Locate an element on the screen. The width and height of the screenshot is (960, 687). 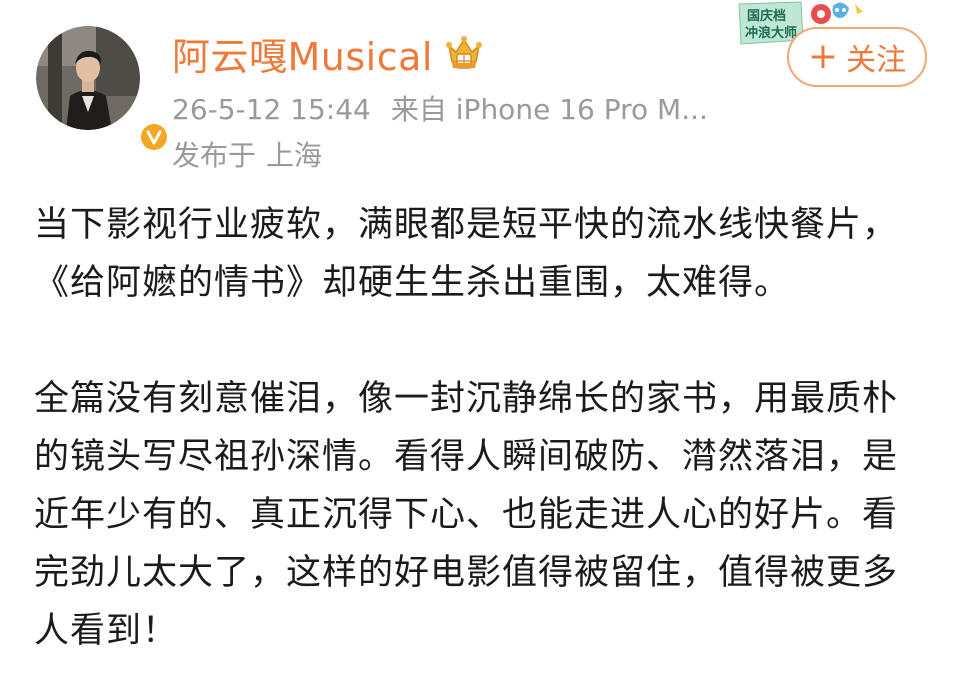
location-prefix: 发布于 is located at coordinates (214, 155).